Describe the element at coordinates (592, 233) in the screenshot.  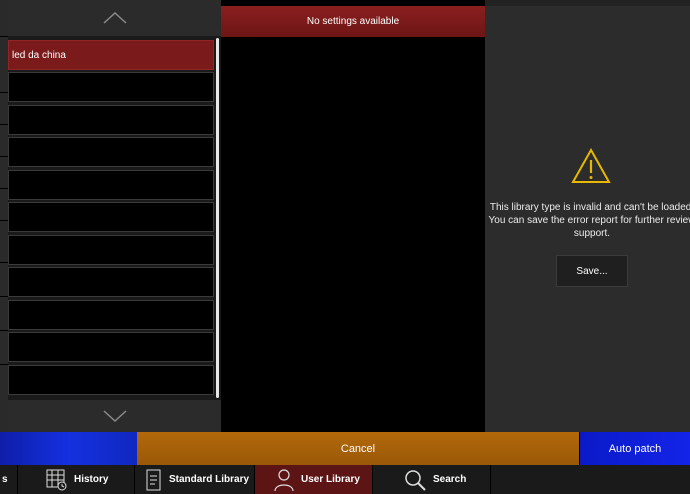
I see `error-message-line-3: support.` at that location.